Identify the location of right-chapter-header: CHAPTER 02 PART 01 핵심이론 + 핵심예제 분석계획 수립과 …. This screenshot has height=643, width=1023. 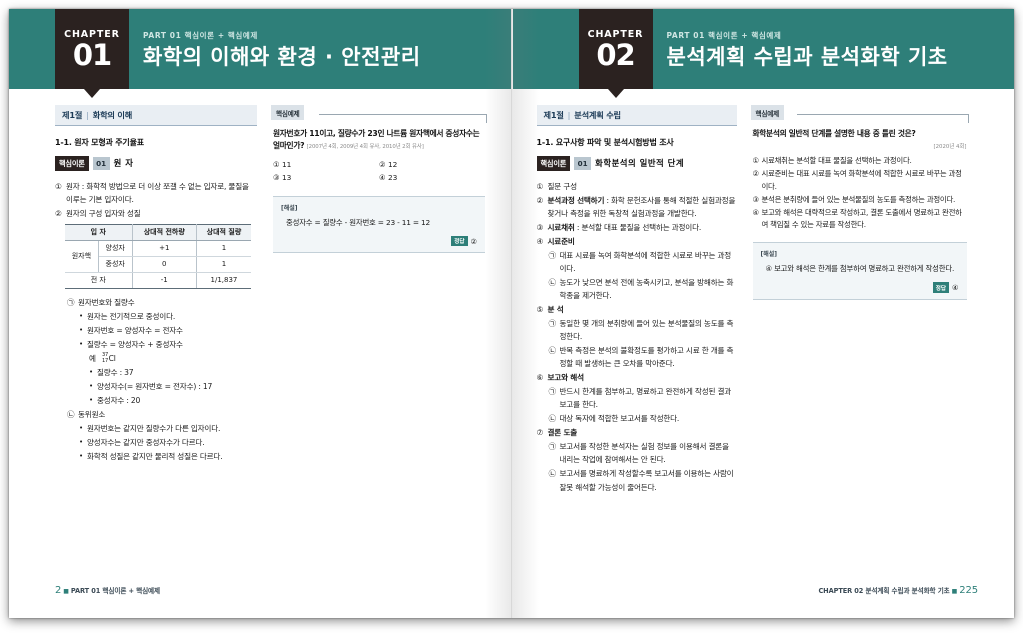
(763, 53).